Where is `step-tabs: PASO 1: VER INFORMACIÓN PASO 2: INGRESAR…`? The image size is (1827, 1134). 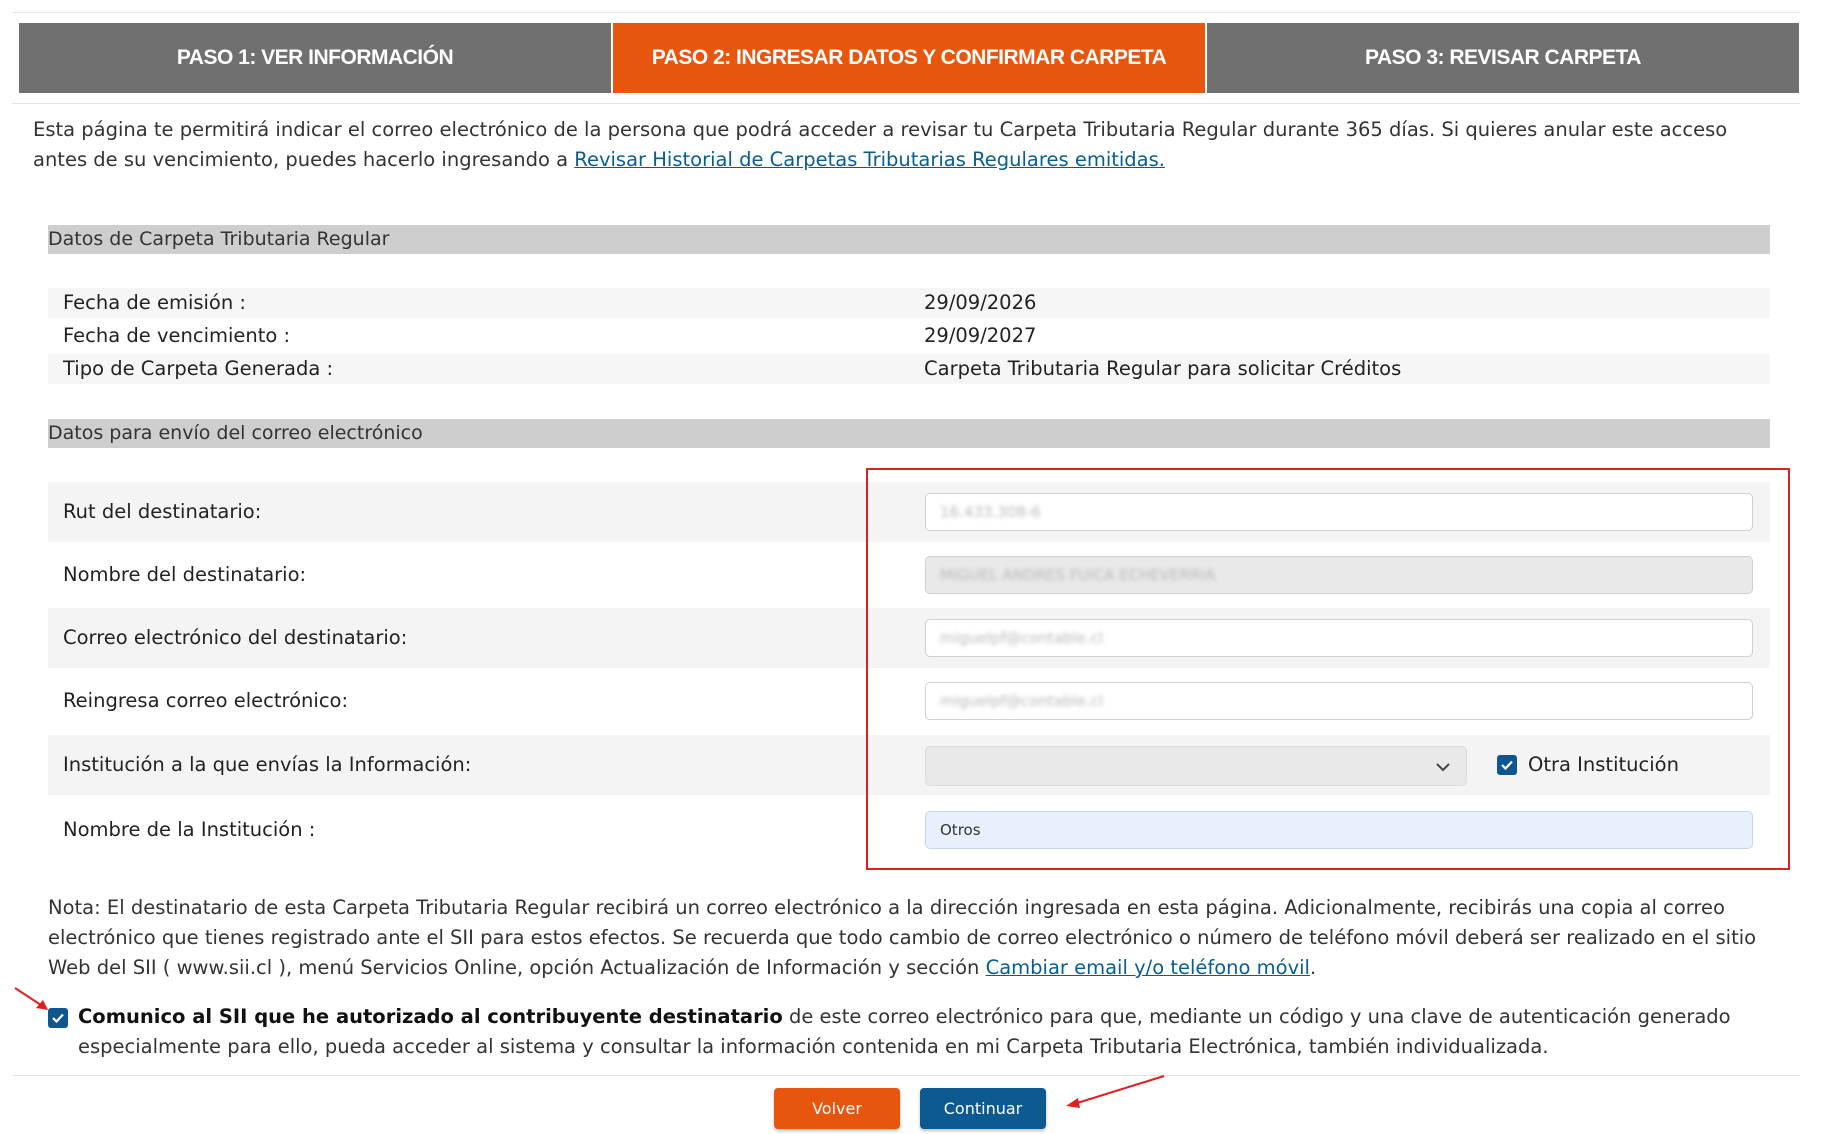 step-tabs: PASO 1: VER INFORMACIÓN PASO 2: INGRESAR… is located at coordinates (909, 58).